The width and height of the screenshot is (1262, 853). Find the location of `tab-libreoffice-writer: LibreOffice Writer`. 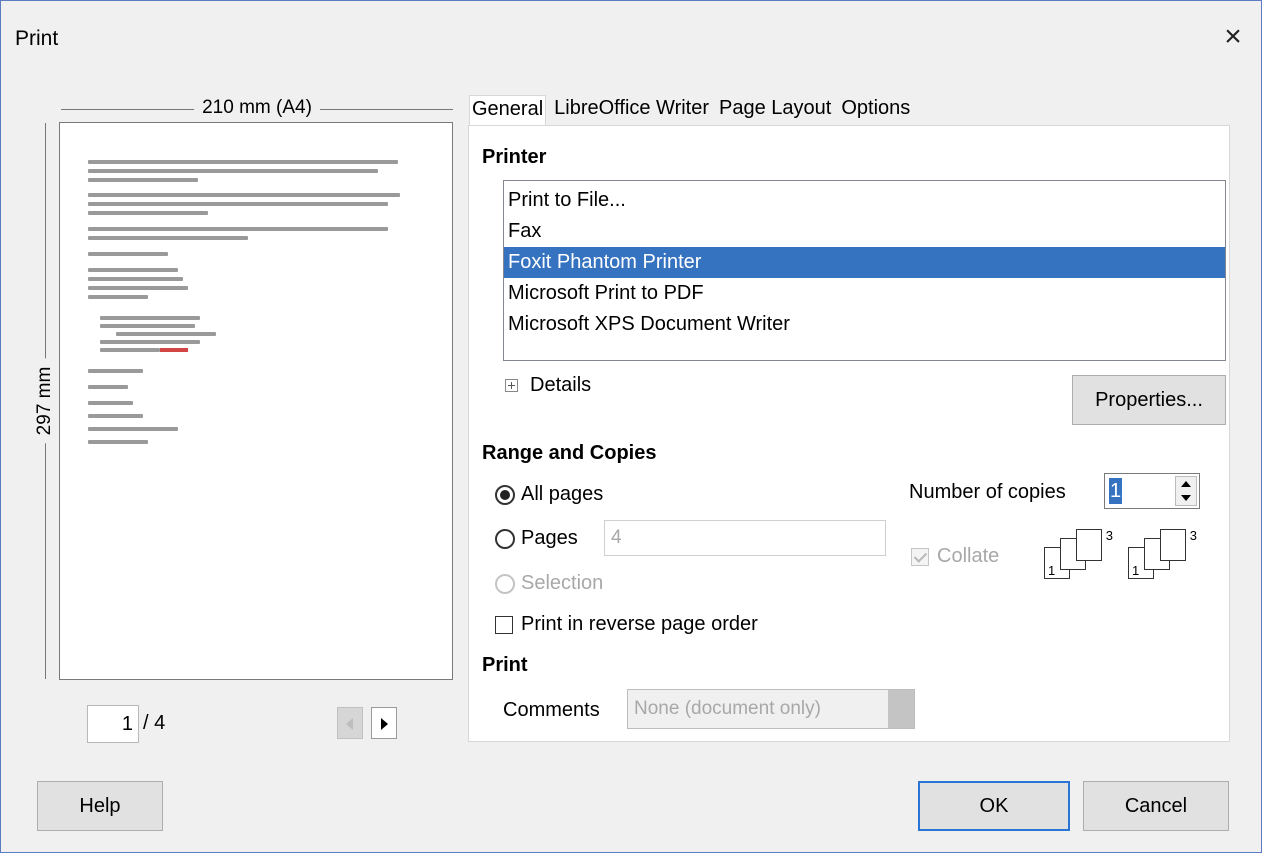

tab-libreoffice-writer: LibreOffice Writer is located at coordinates (631, 110).